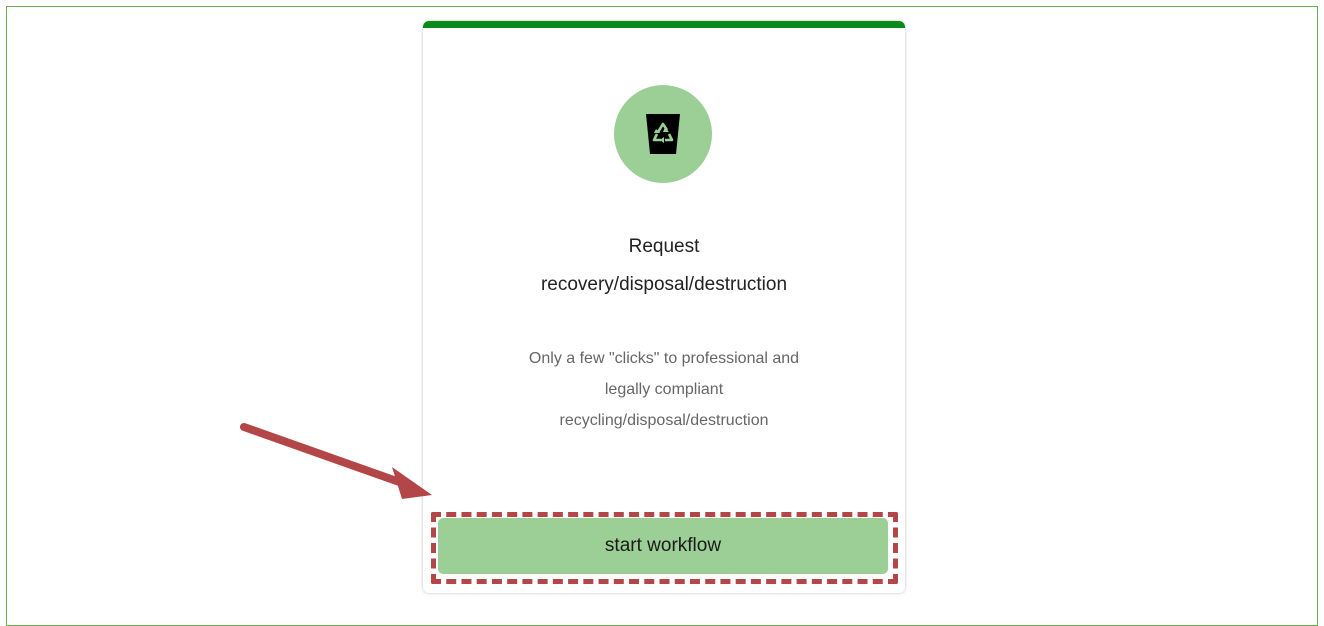 Image resolution: width=1324 pixels, height=626 pixels. Describe the element at coordinates (664, 284) in the screenshot. I see `card-title-line-2: recovery/disposal/destruction` at that location.